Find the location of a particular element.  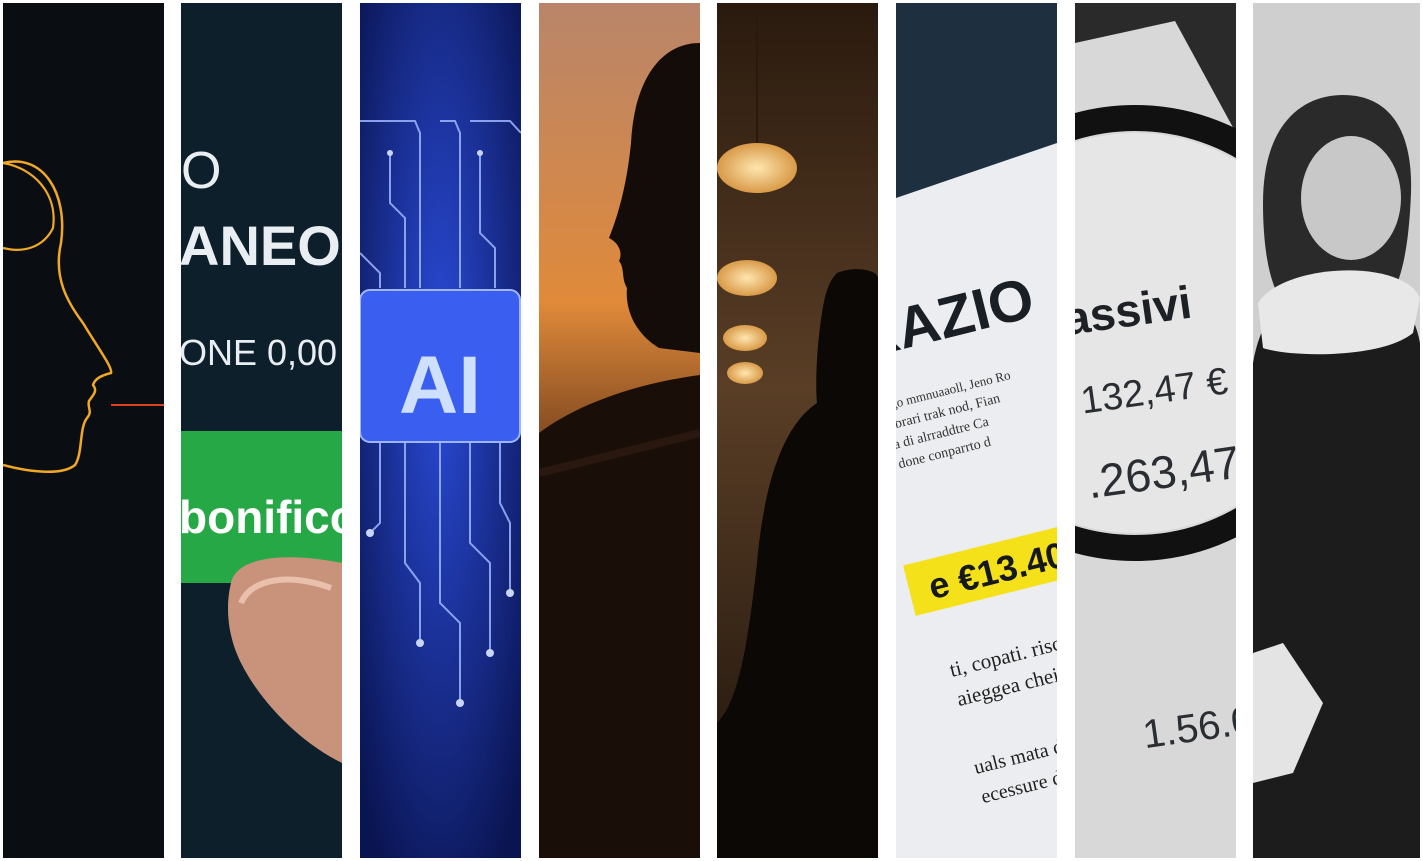

hall-scene is located at coordinates (797, 430).